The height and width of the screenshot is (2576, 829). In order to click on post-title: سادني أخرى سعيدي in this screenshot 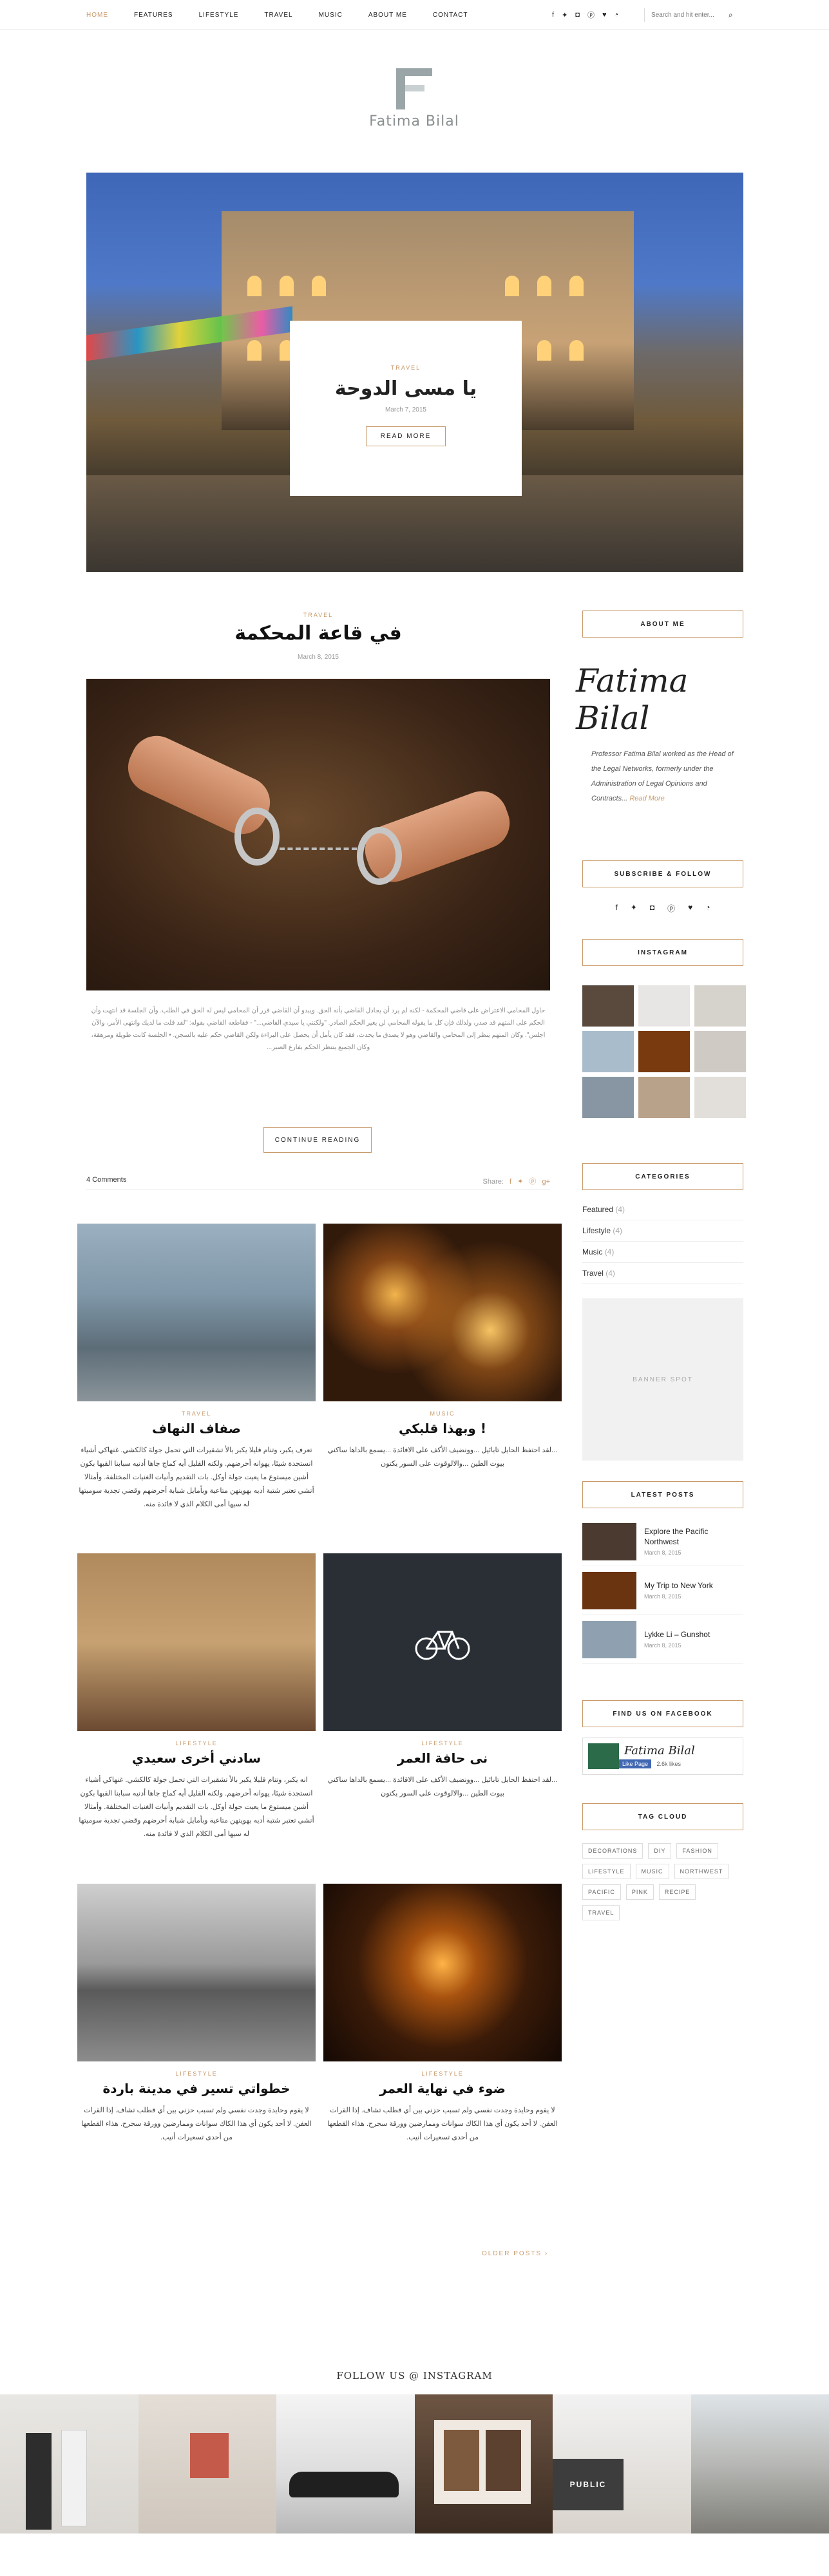, I will do `click(196, 1758)`.